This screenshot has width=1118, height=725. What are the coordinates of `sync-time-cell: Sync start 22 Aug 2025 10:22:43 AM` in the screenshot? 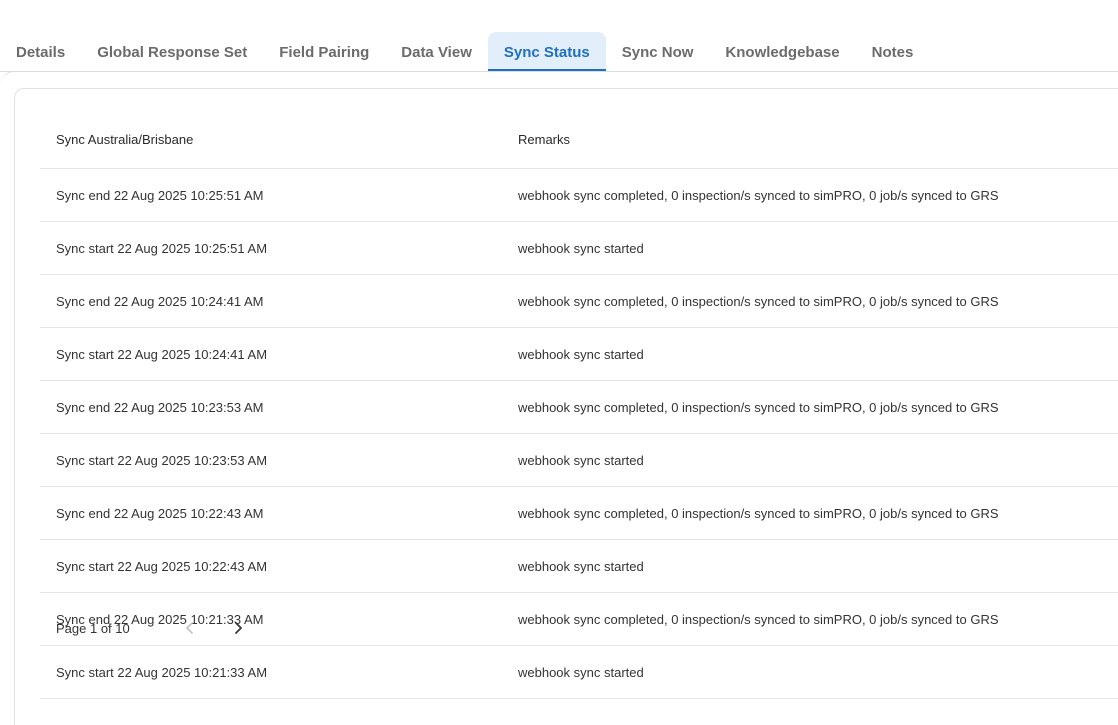 It's located at (162, 566).